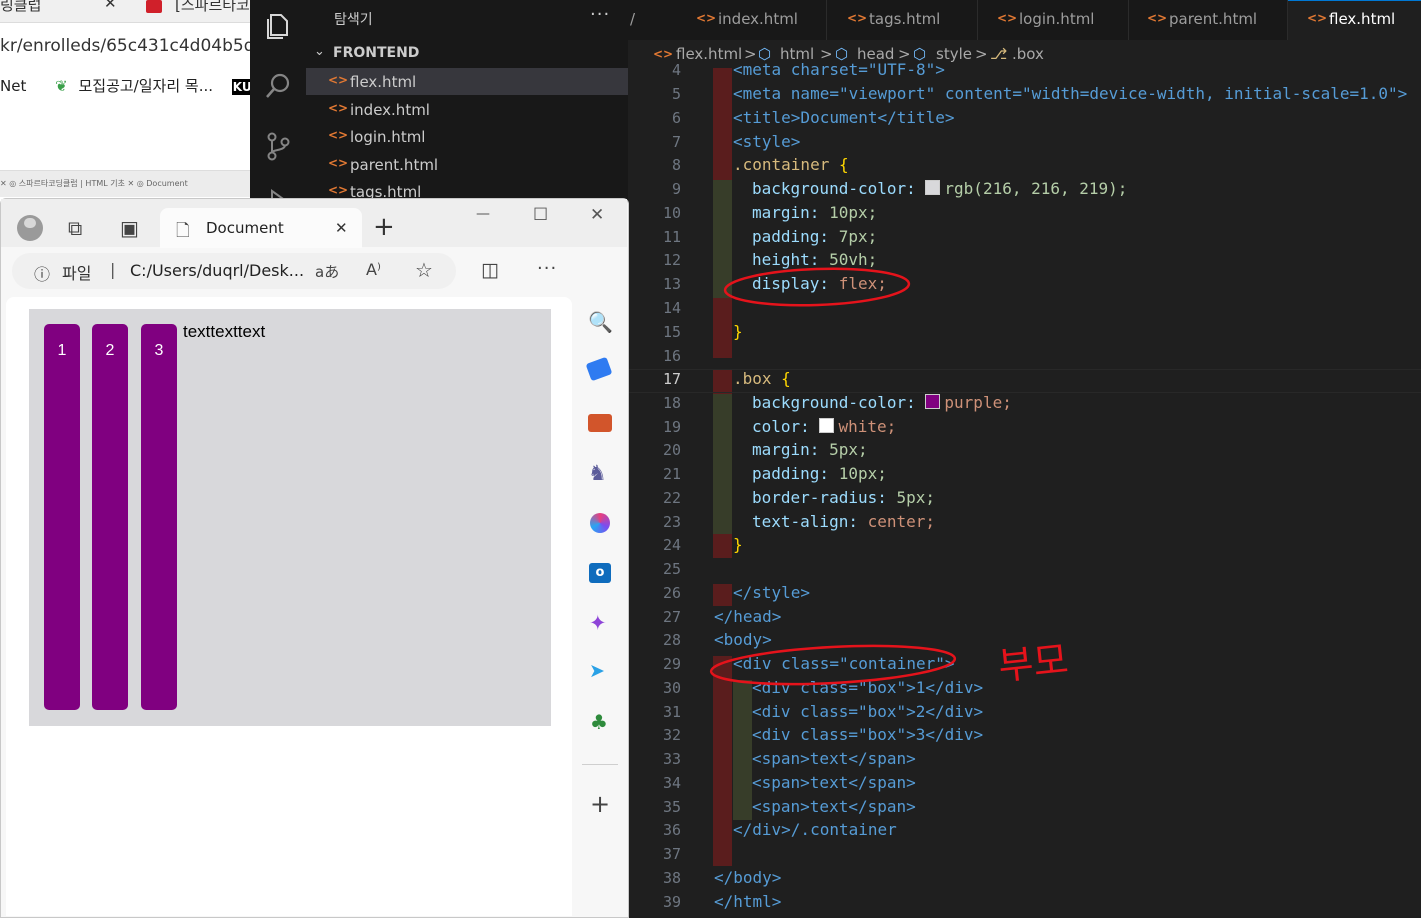 The height and width of the screenshot is (918, 1421). What do you see at coordinates (600, 423) in the screenshot?
I see `sidebar-tools-icon` at bounding box center [600, 423].